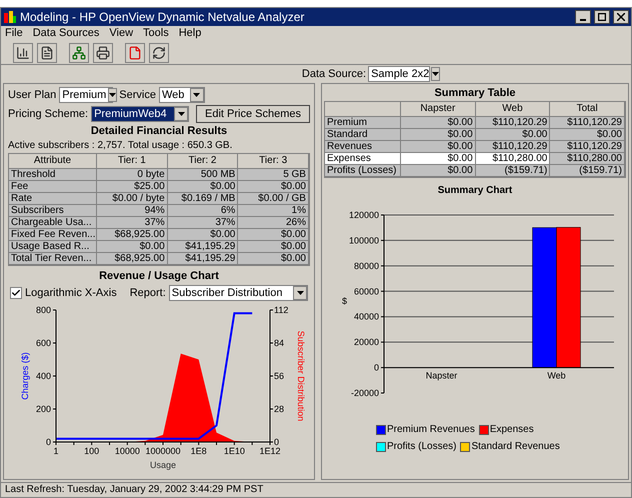  I want to click on section-title: Revenue / Usage Chart, so click(159, 276).